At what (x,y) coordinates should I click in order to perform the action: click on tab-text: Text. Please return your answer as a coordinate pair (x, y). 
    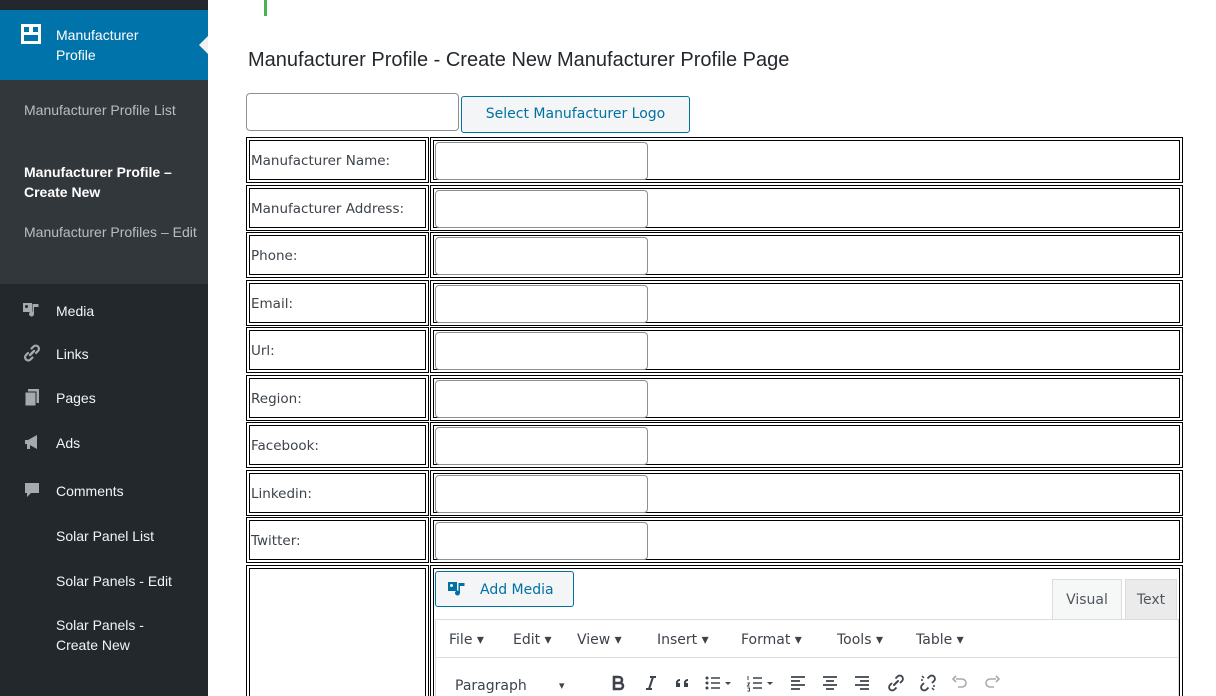
    Looking at the image, I should click on (1151, 599).